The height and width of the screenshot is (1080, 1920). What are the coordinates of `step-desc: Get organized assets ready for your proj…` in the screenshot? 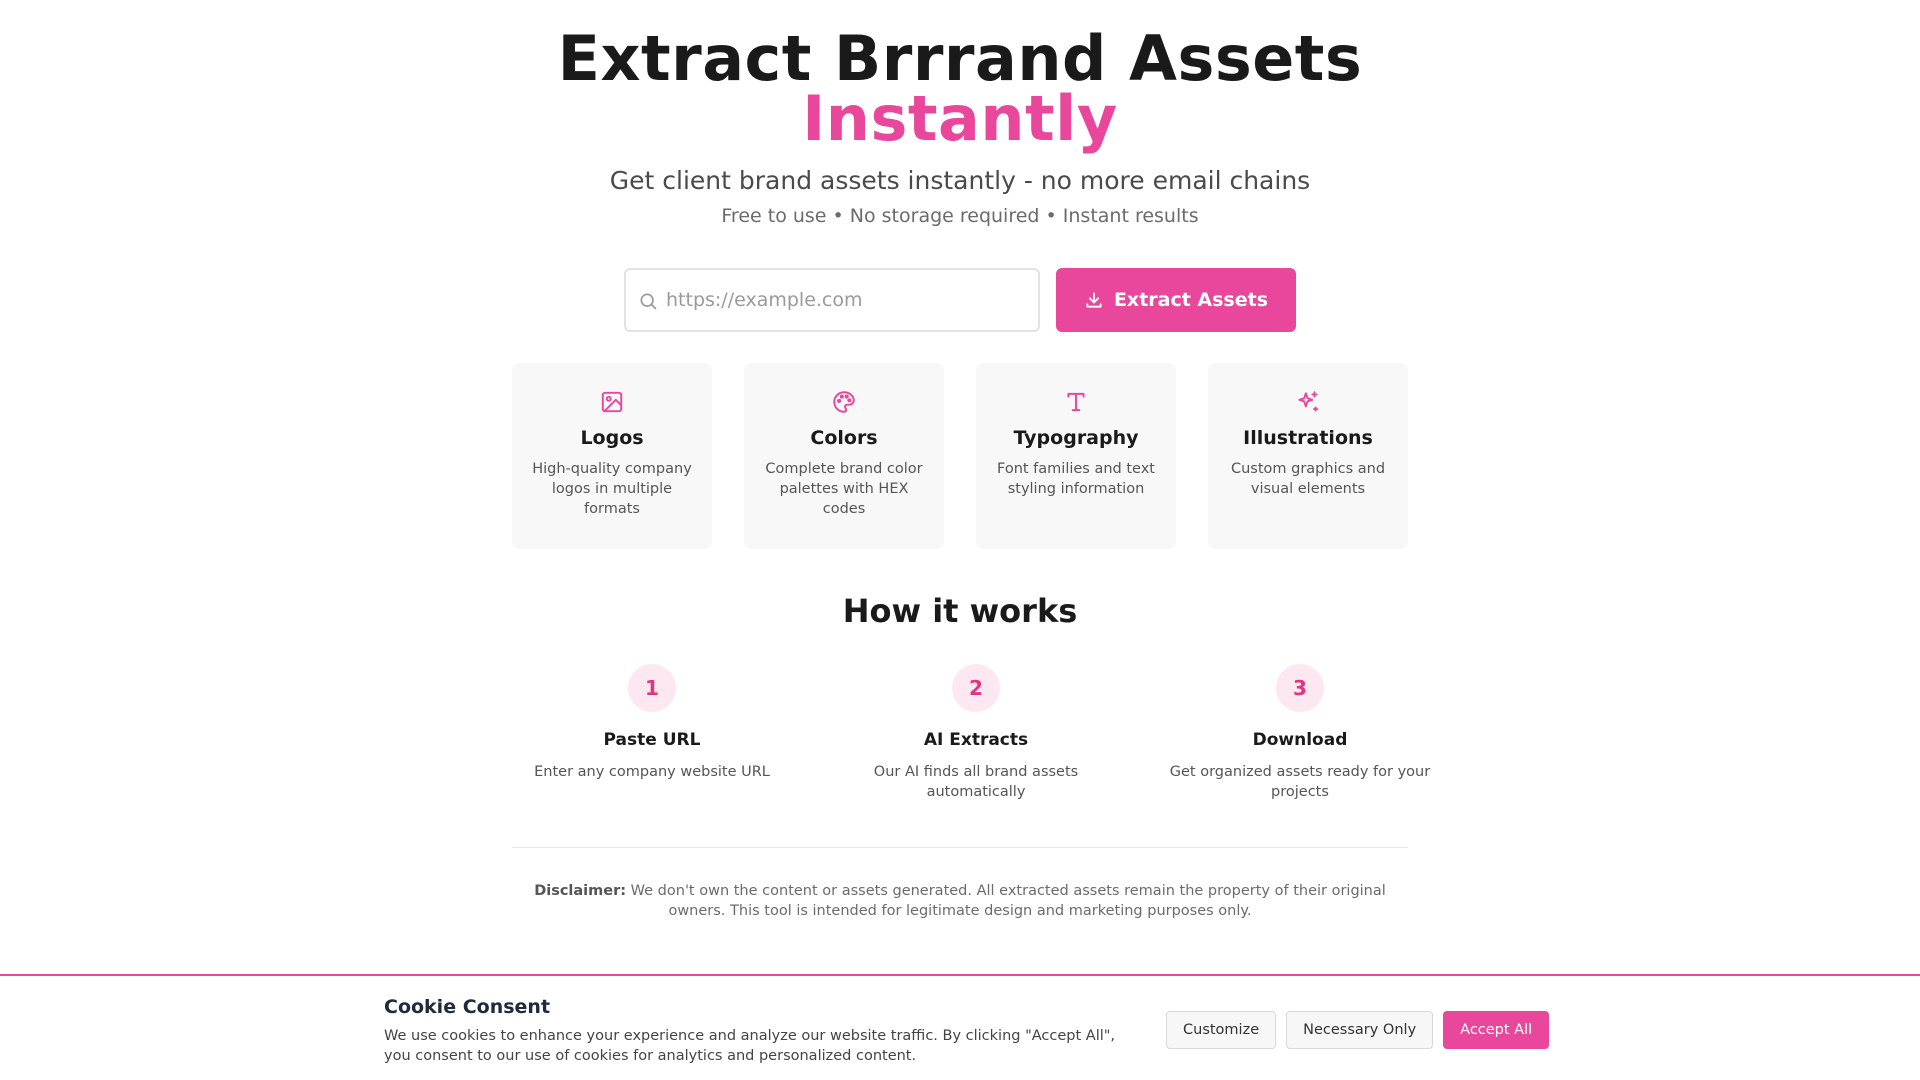 It's located at (1300, 782).